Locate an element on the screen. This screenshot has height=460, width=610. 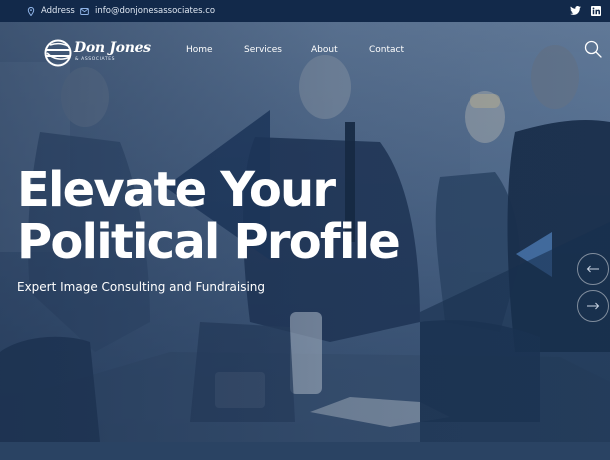
nav-home: Home is located at coordinates (199, 50).